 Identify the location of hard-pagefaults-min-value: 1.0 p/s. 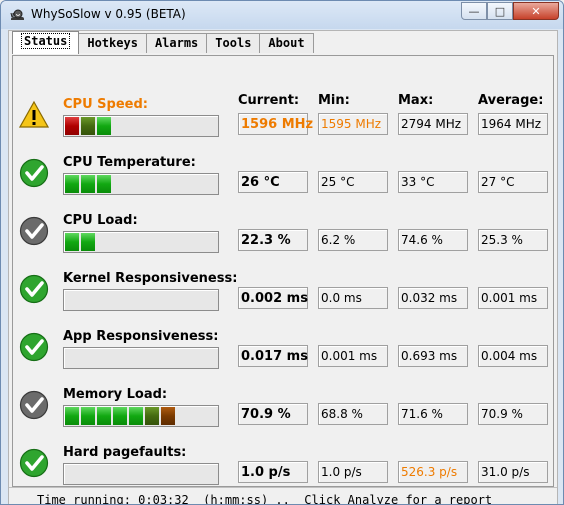
(353, 472).